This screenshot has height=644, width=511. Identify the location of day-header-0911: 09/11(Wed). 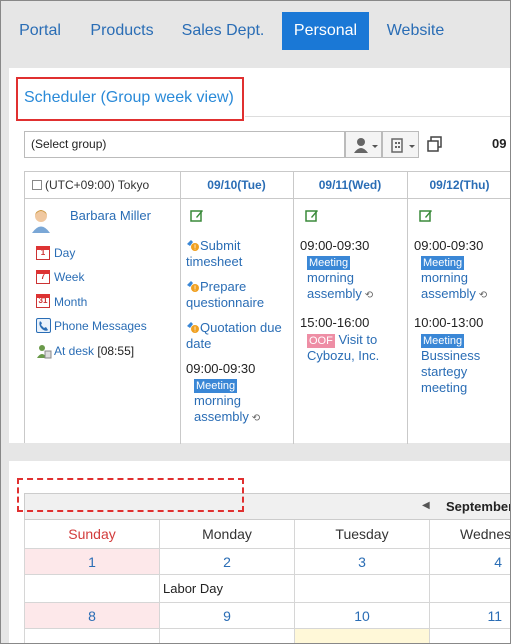
(350, 185).